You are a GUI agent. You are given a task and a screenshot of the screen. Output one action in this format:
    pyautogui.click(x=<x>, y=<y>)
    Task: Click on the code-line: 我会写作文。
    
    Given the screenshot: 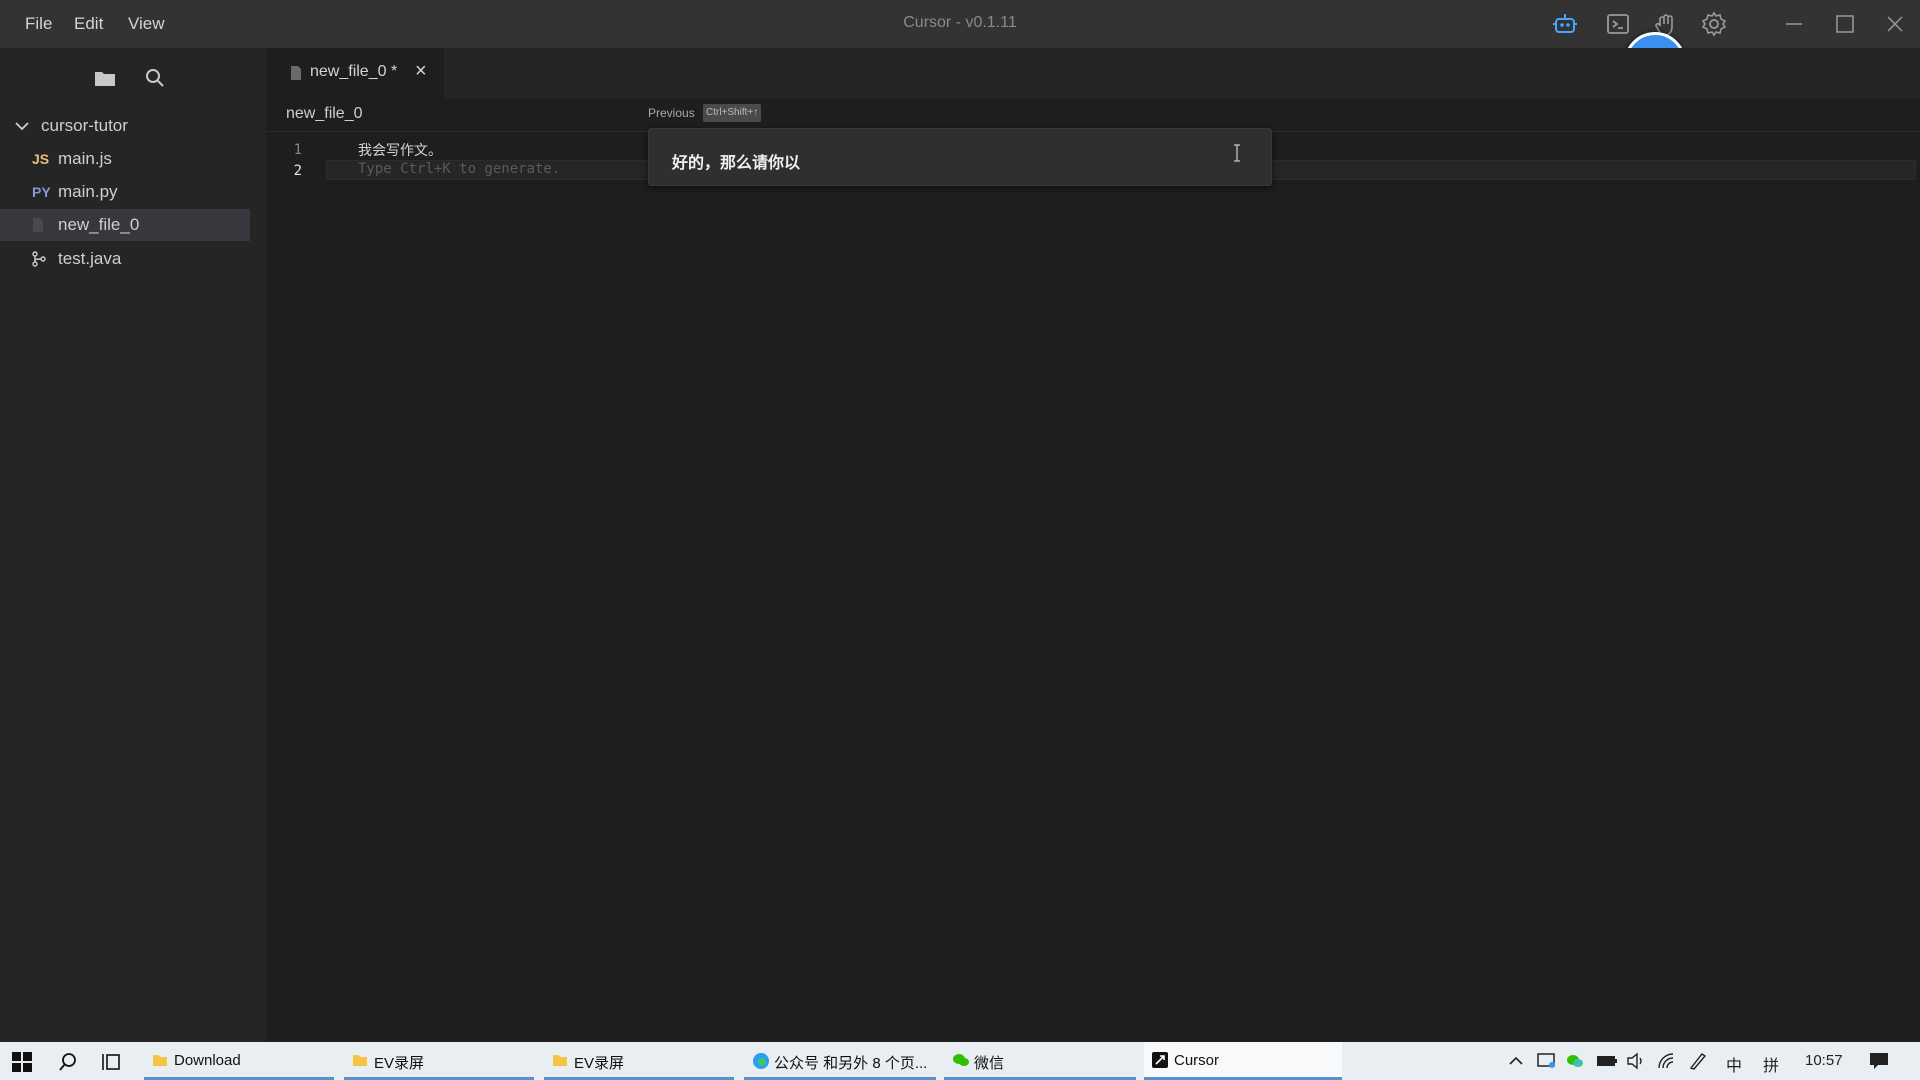 What is the action you would take?
    pyautogui.click(x=400, y=150)
    